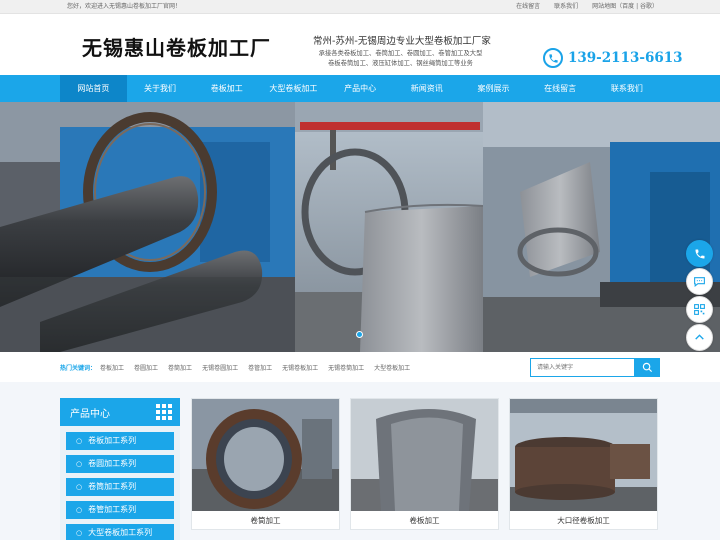 This screenshot has width=720, height=540. I want to click on product-caption: 大口径卷板加工, so click(583, 520).